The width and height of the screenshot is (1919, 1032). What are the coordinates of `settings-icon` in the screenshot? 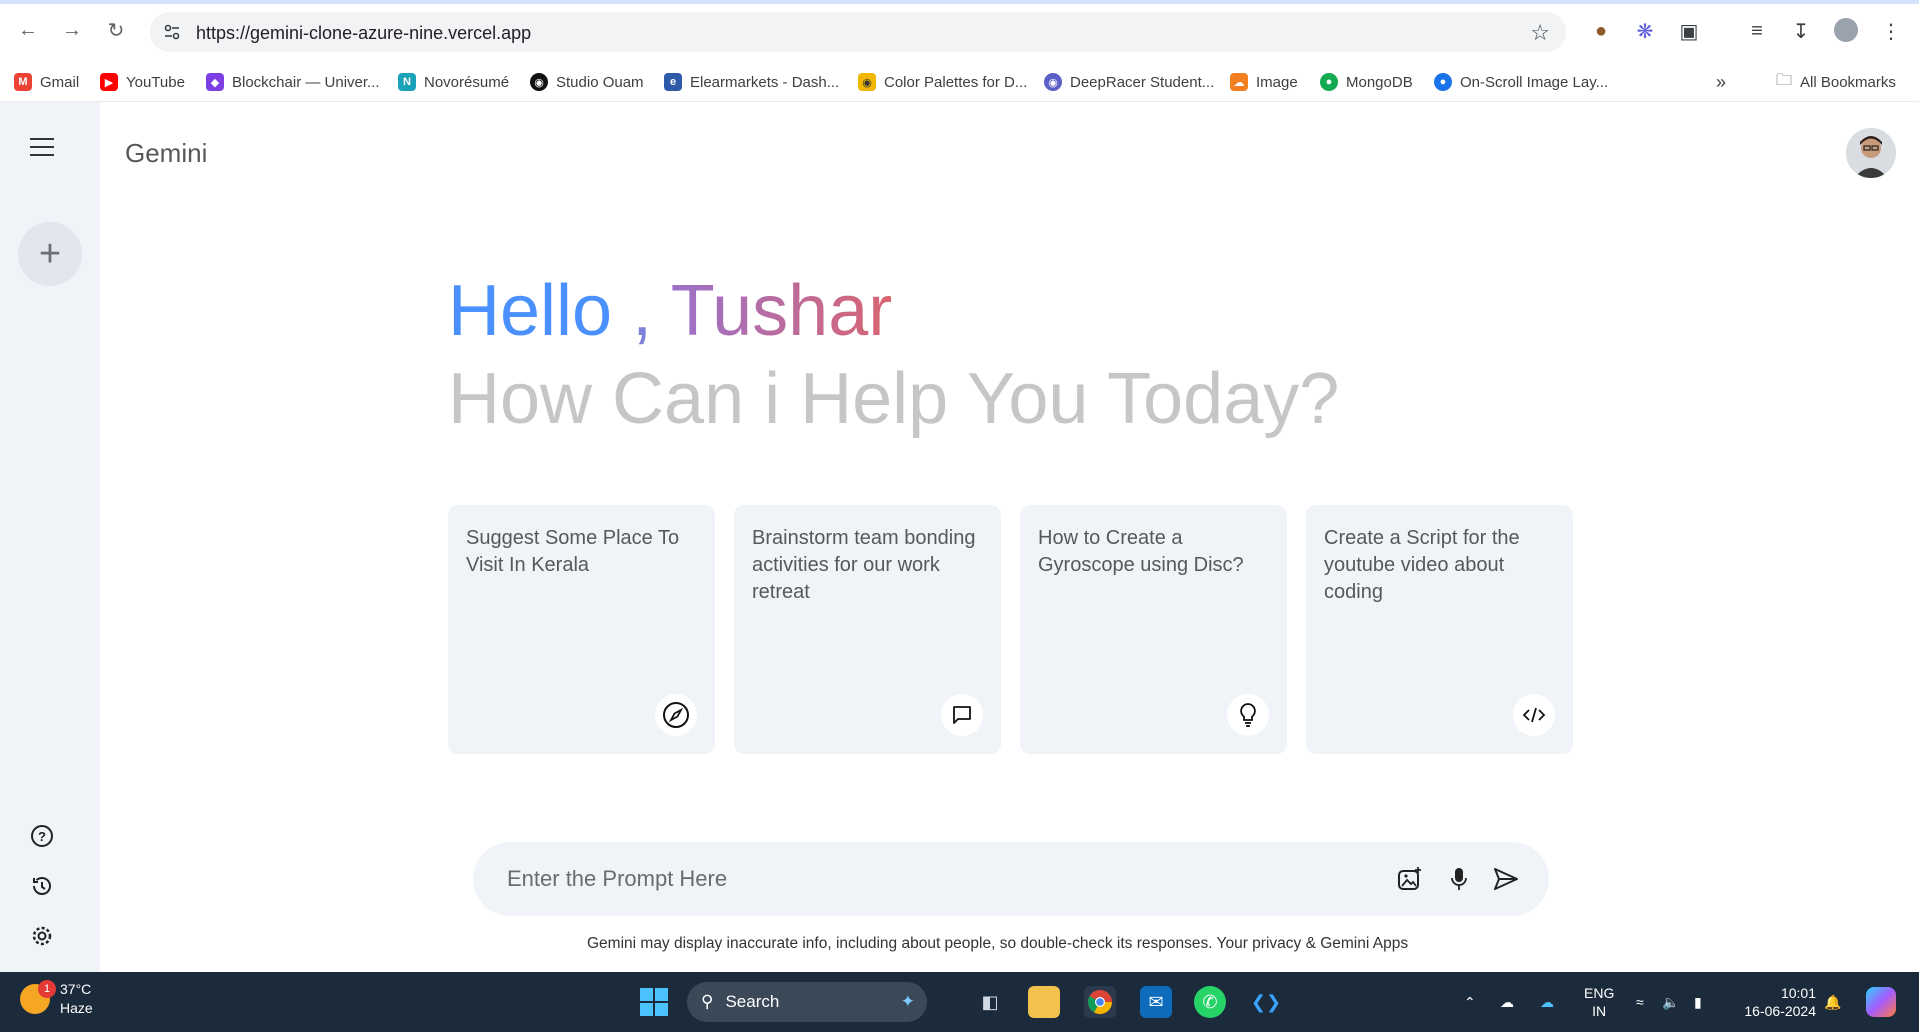 It's located at (42, 936).